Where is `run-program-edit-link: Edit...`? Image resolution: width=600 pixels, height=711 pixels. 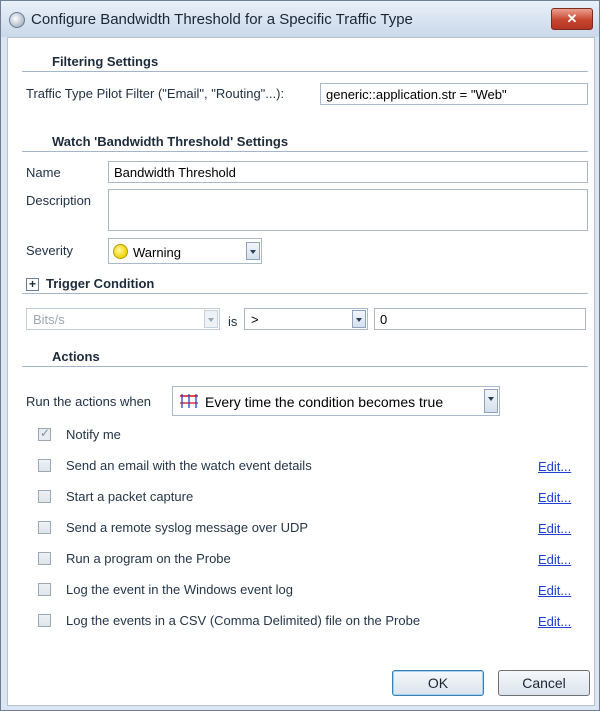 run-program-edit-link: Edit... is located at coordinates (554, 559).